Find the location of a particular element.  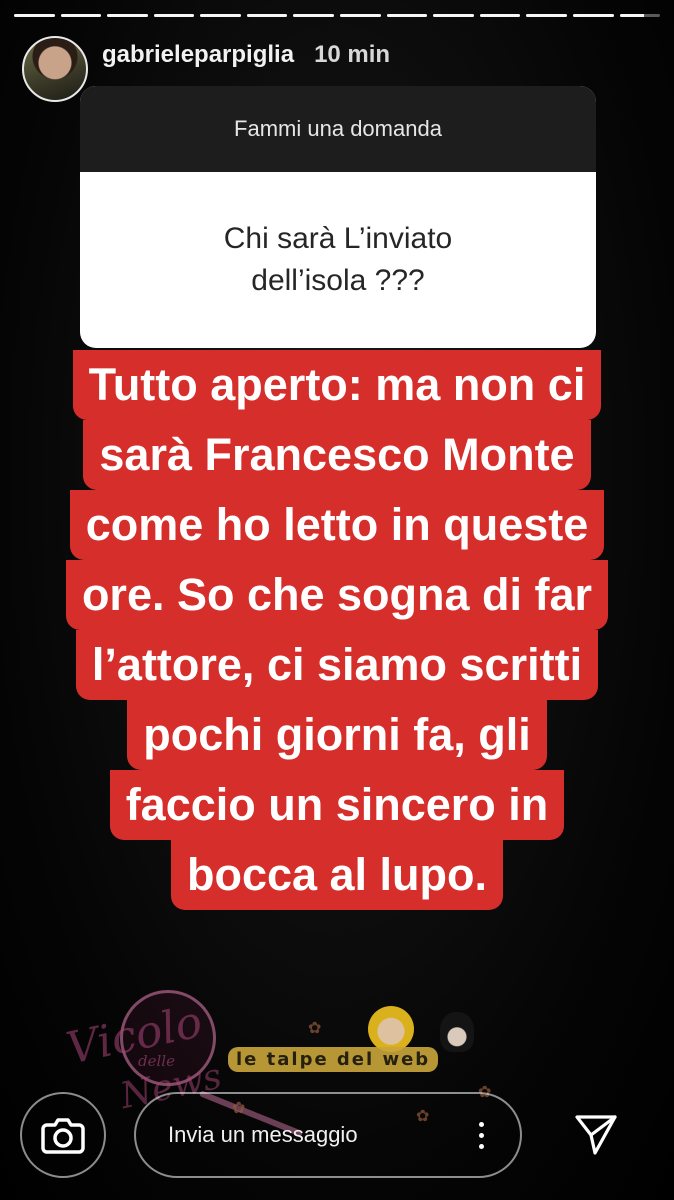

answer-line: sarà Francesco Monte is located at coordinates (337, 455).